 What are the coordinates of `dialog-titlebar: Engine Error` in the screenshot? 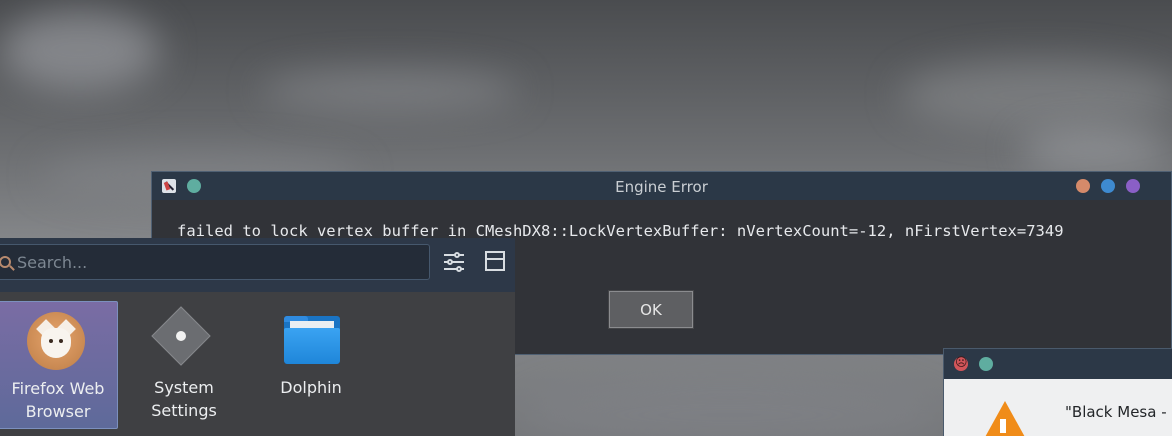 It's located at (661, 186).